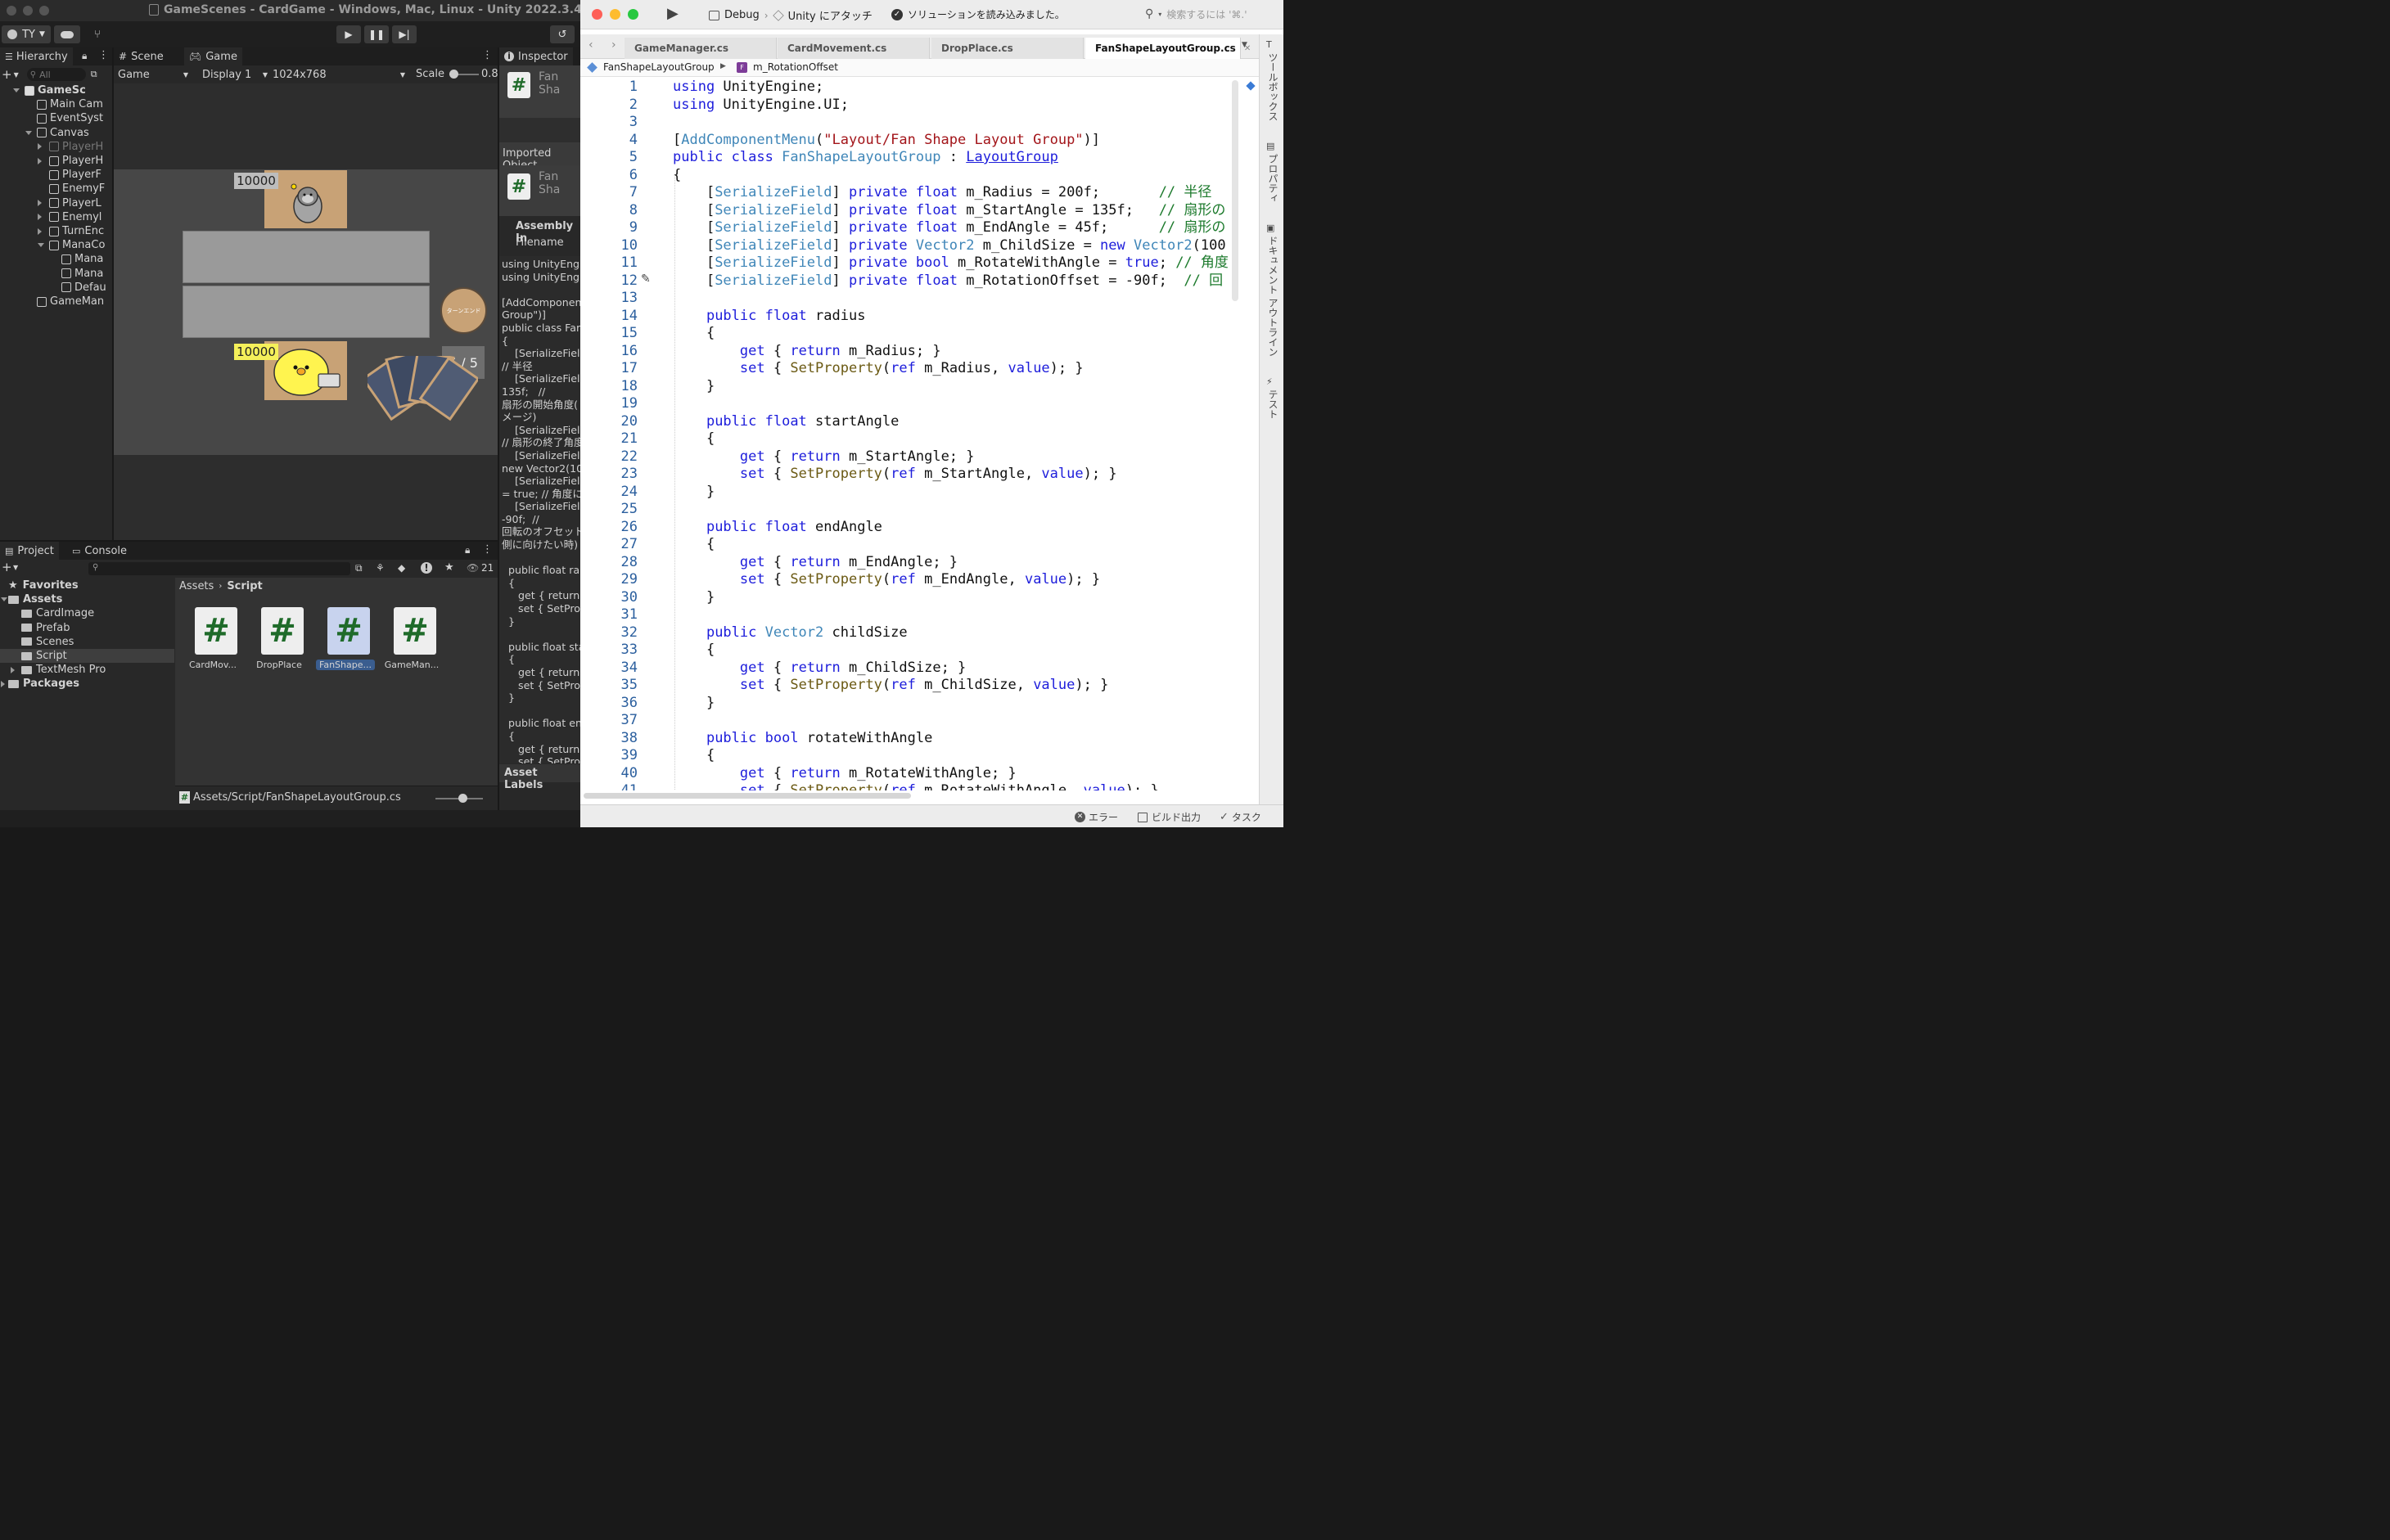  I want to click on hand-cards-fan, so click(423, 388).